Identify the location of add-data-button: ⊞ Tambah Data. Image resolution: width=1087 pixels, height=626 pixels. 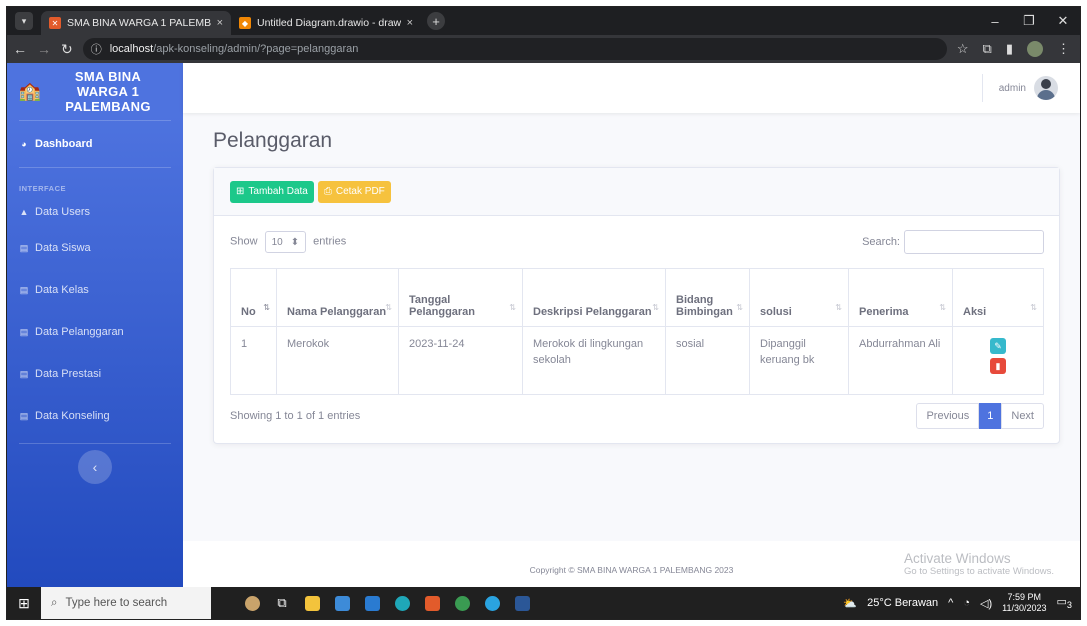
(272, 191).